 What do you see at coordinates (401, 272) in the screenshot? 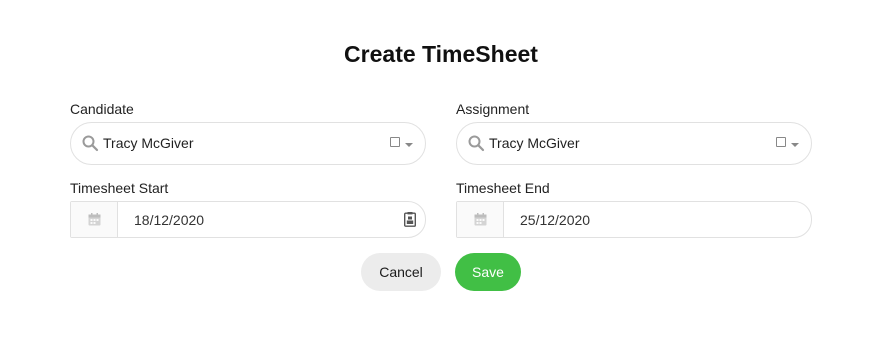
I see `cancel-button: Cancel` at bounding box center [401, 272].